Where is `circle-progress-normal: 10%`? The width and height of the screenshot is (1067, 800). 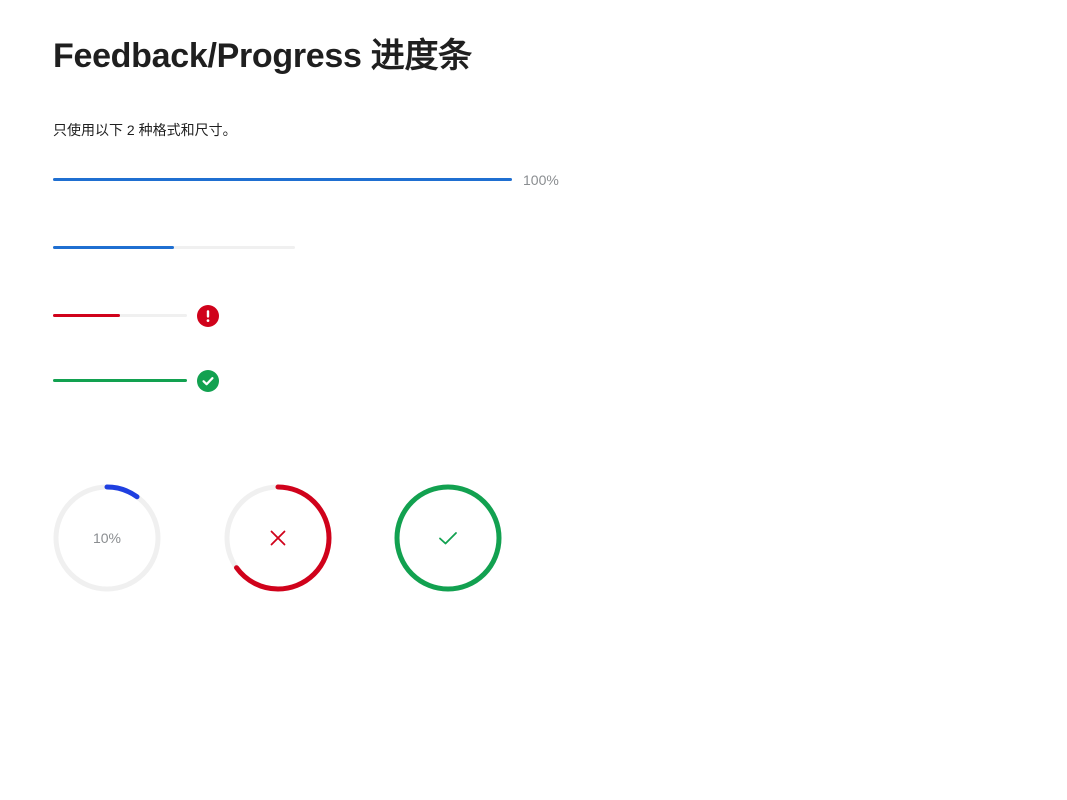 circle-progress-normal: 10% is located at coordinates (107, 538).